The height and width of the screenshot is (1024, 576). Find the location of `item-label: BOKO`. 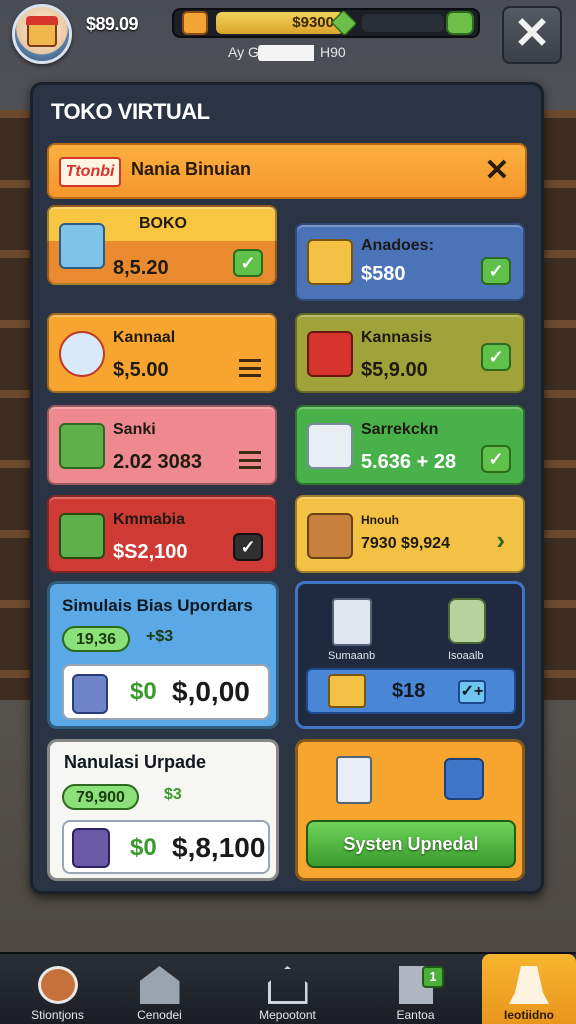

item-label: BOKO is located at coordinates (163, 223).